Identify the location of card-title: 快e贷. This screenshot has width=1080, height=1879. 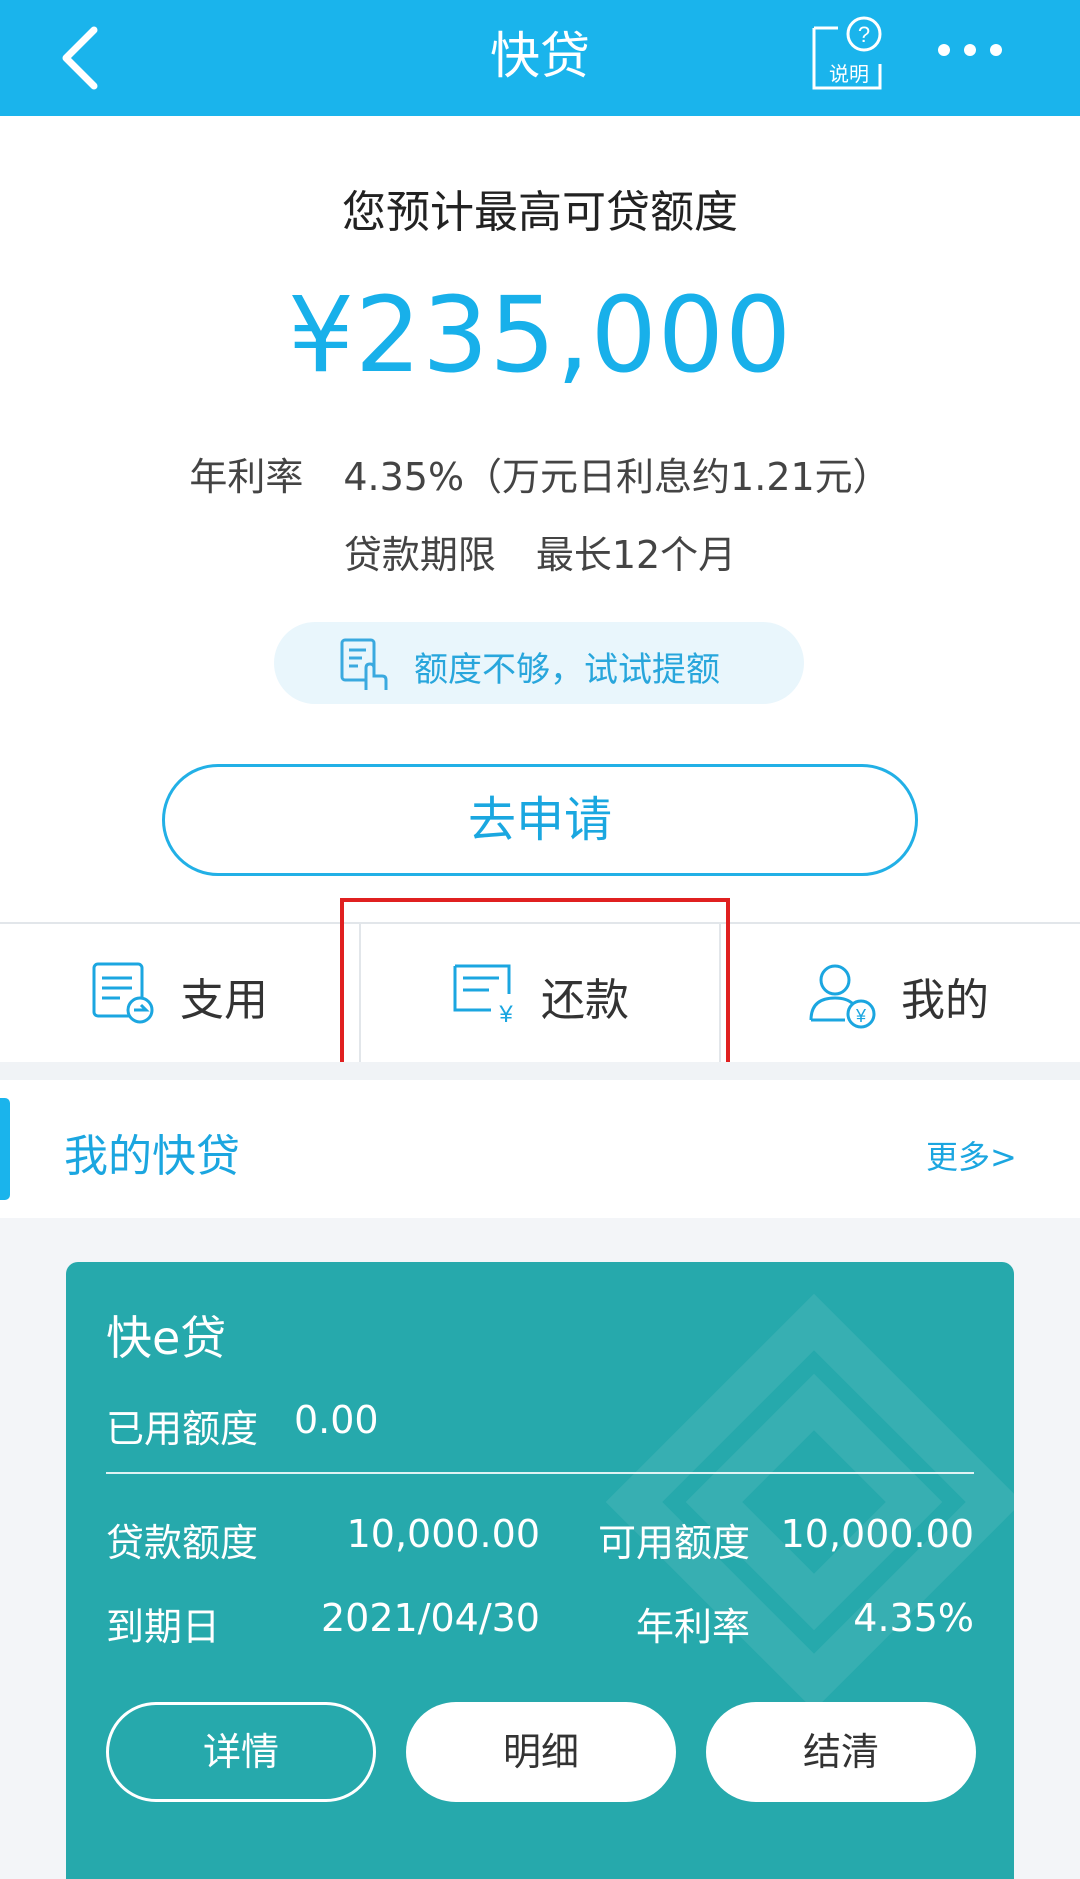
(166, 1338).